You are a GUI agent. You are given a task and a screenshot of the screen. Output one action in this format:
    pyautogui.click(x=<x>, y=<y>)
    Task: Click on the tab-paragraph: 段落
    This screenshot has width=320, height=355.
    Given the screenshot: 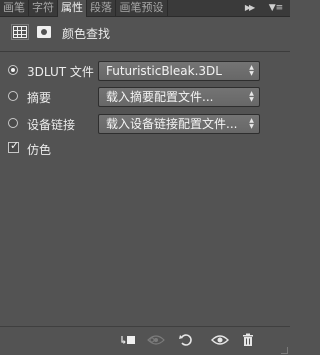 What is the action you would take?
    pyautogui.click(x=101, y=8)
    